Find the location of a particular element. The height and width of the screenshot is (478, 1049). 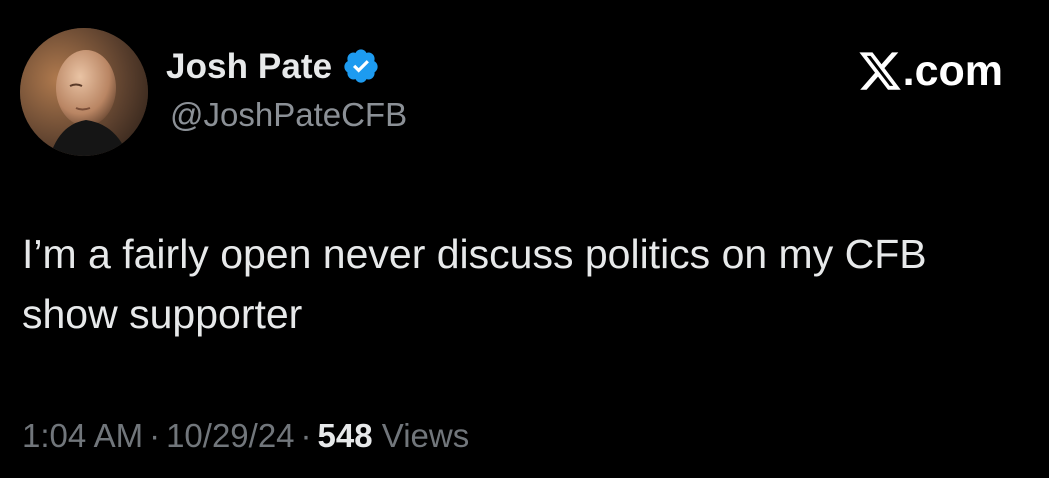

avatar-photo is located at coordinates (84, 92).